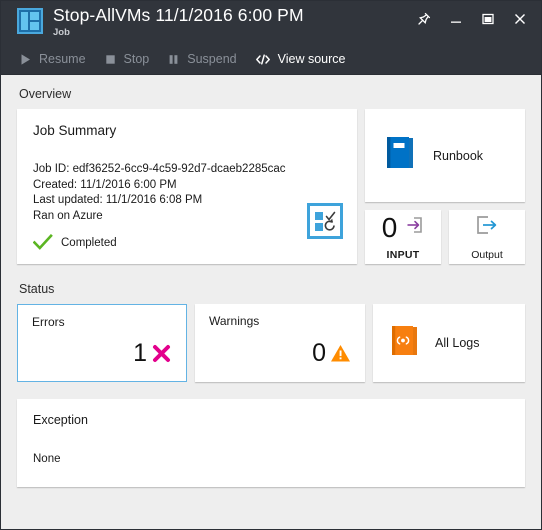 This screenshot has height=530, width=542. I want to click on minimize-icon, so click(456, 19).